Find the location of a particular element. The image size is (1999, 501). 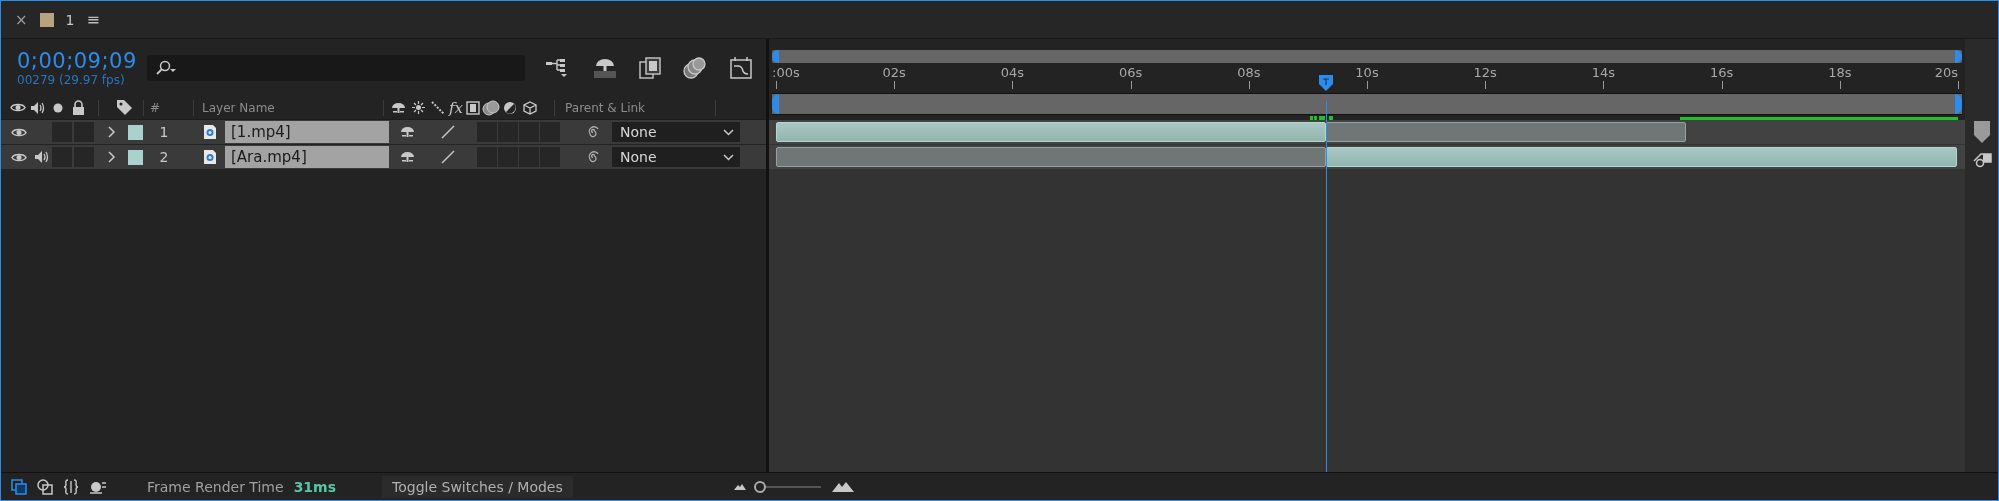

layer-name-field: [Ara.mp4] is located at coordinates (307, 157).